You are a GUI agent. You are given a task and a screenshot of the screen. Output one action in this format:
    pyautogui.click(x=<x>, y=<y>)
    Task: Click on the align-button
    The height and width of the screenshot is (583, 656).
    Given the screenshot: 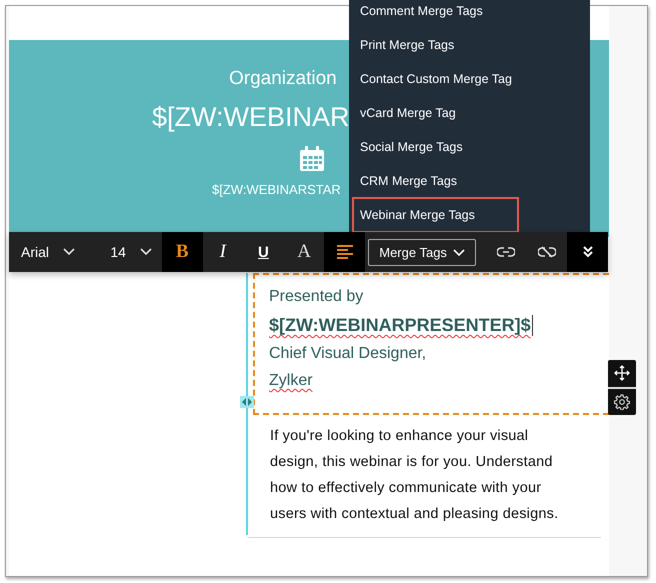 What is the action you would take?
    pyautogui.click(x=345, y=252)
    